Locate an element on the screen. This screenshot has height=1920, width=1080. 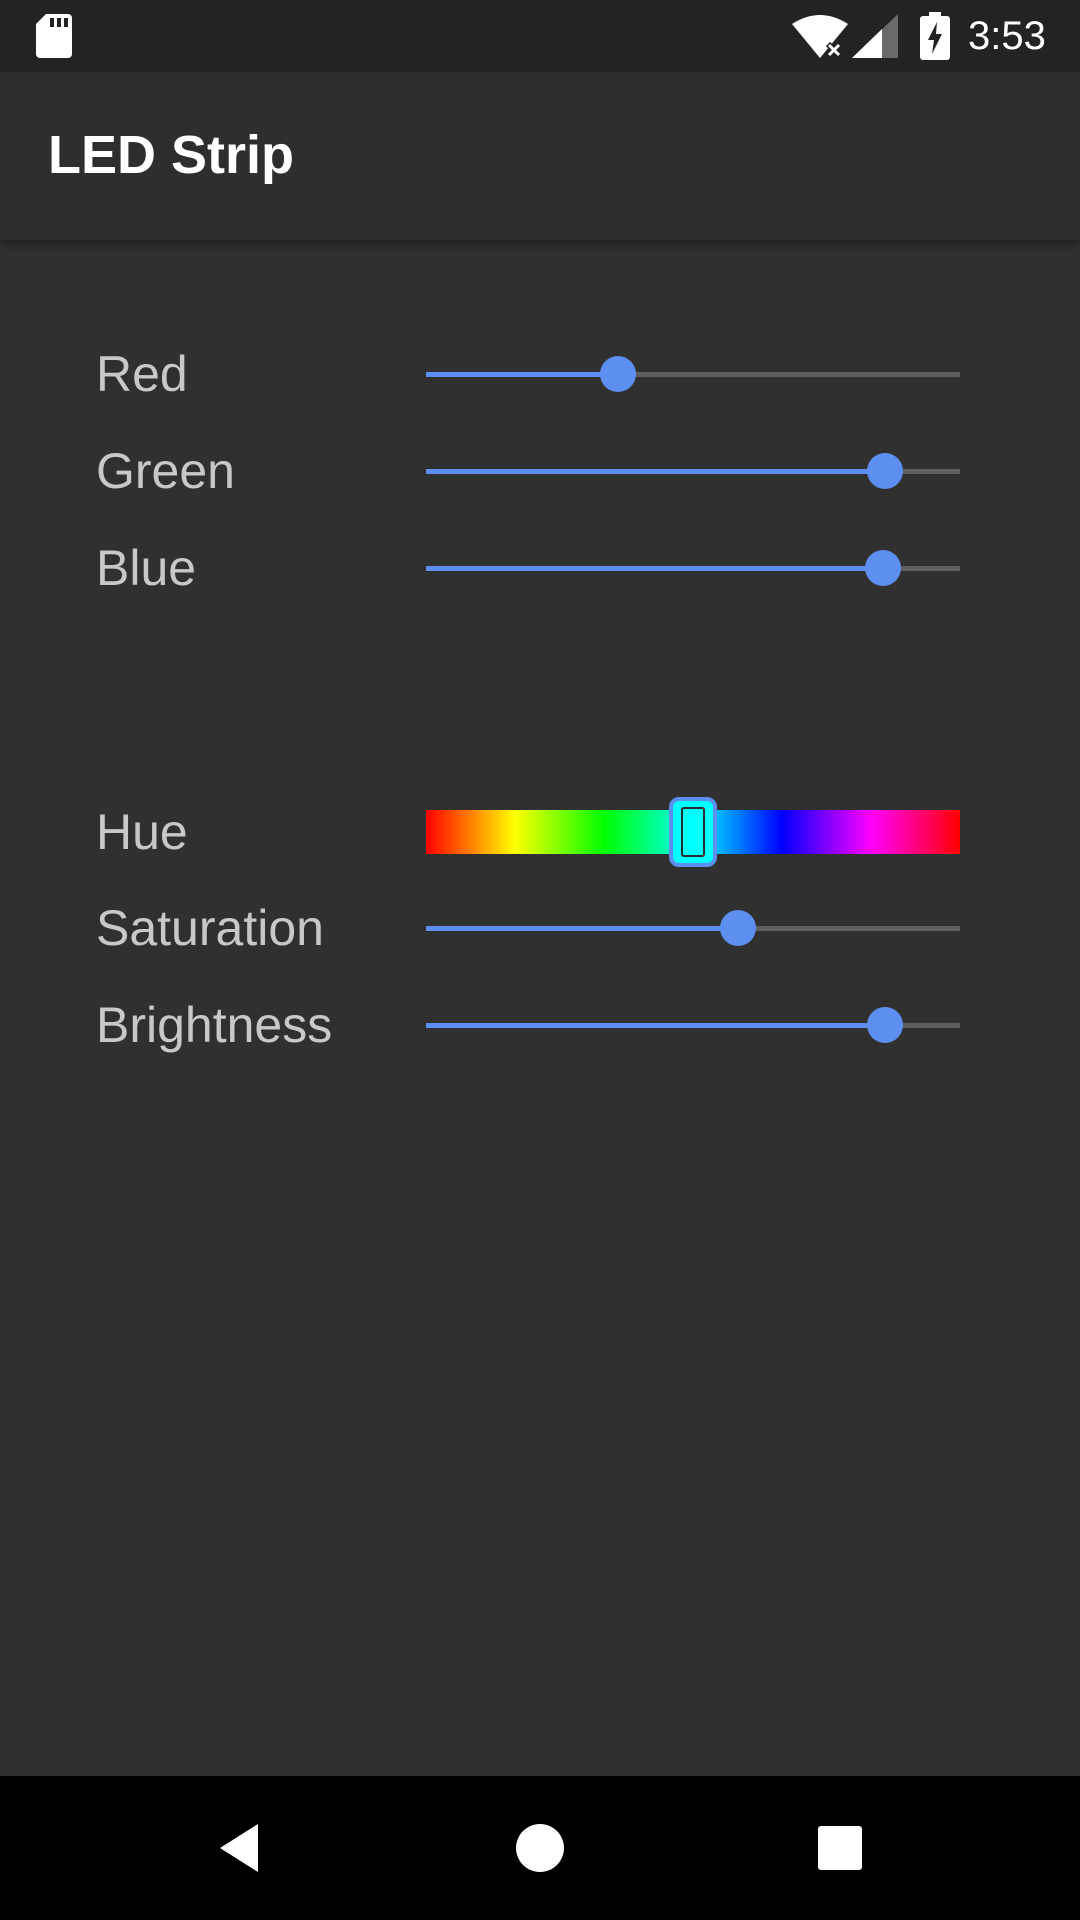
battery-charging-icon is located at coordinates (935, 36).